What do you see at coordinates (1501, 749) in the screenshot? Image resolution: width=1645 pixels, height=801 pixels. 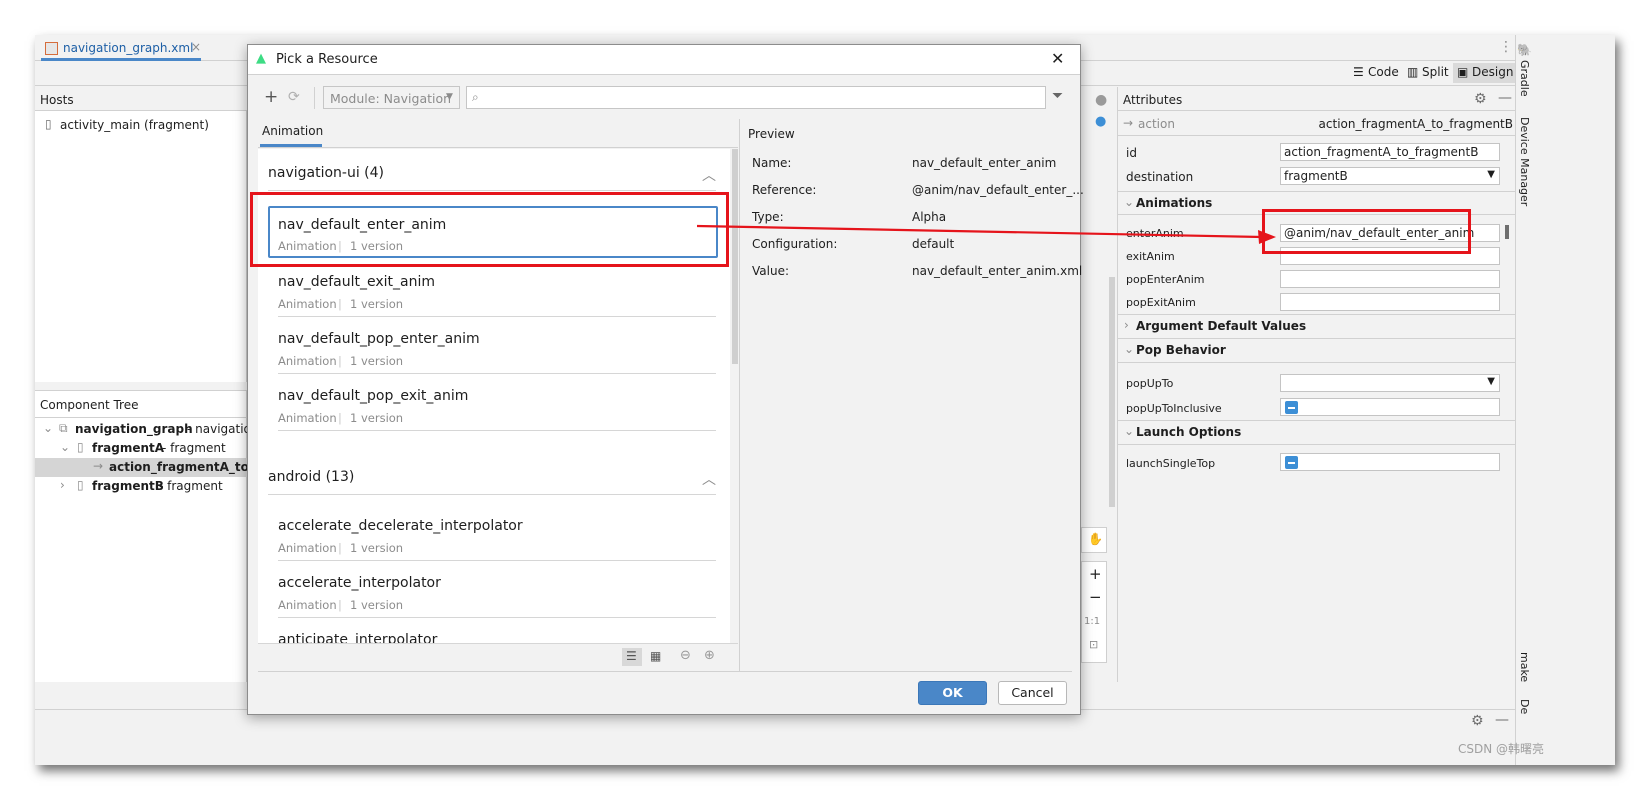 I see `watermark: CSDN @韩曙亮` at bounding box center [1501, 749].